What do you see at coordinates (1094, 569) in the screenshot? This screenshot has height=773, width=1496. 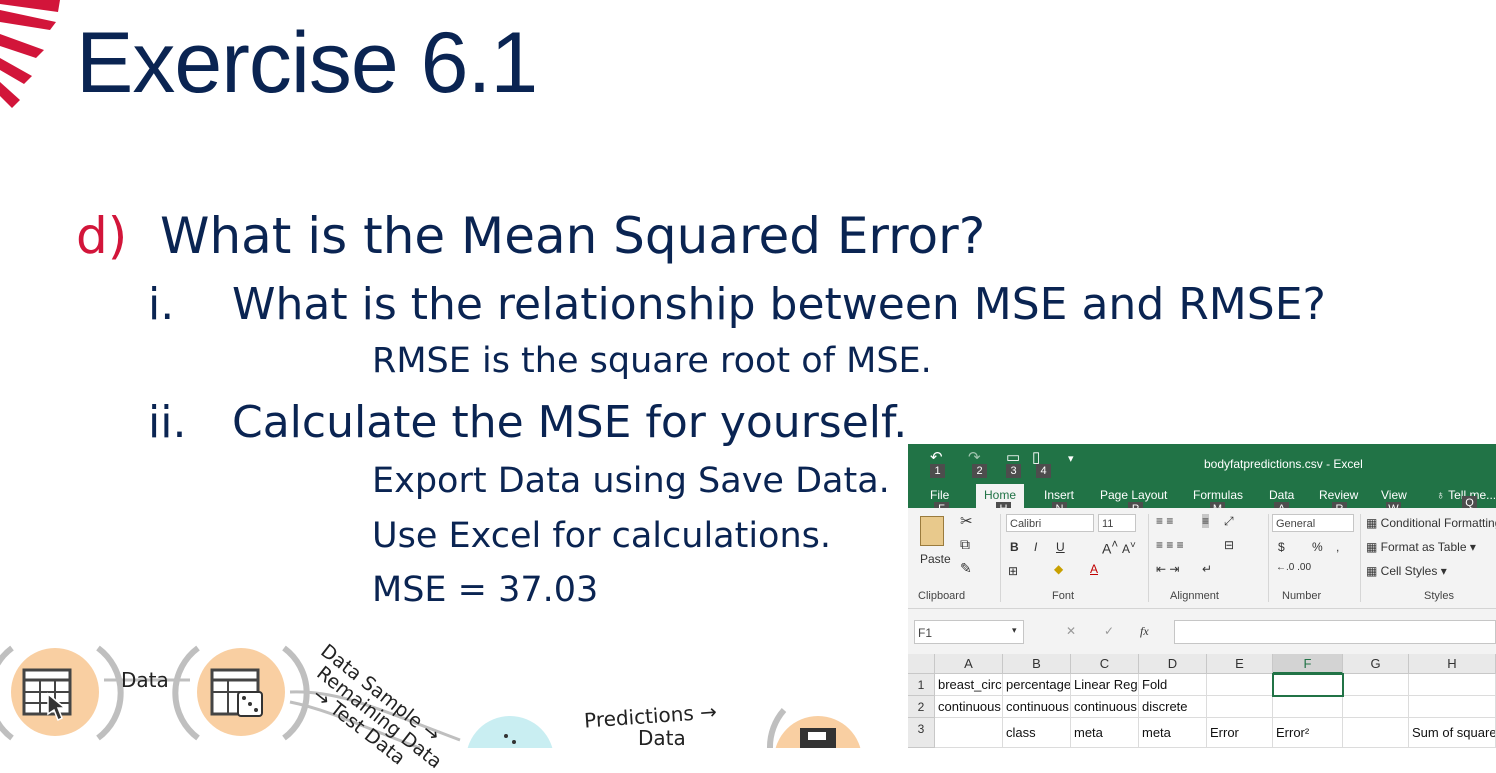 I see `font-color-icon: A` at bounding box center [1094, 569].